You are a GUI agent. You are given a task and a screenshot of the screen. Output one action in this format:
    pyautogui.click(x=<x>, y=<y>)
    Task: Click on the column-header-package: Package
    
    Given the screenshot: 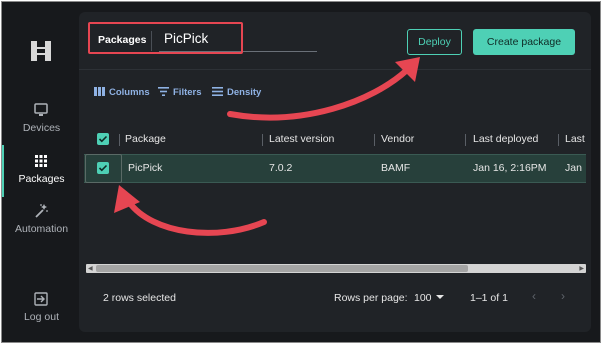 What is the action you would take?
    pyautogui.click(x=145, y=139)
    